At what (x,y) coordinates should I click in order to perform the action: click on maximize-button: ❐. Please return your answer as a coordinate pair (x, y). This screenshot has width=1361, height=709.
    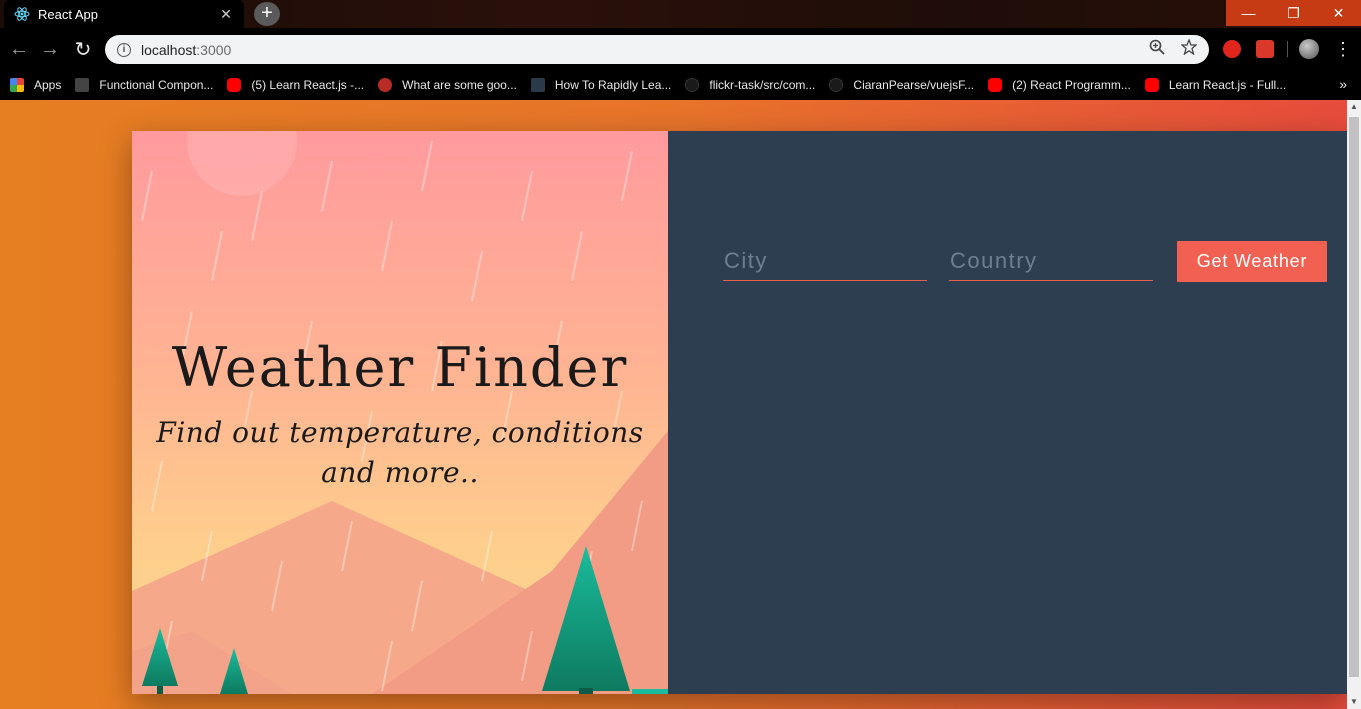
    Looking at the image, I should click on (1293, 13).